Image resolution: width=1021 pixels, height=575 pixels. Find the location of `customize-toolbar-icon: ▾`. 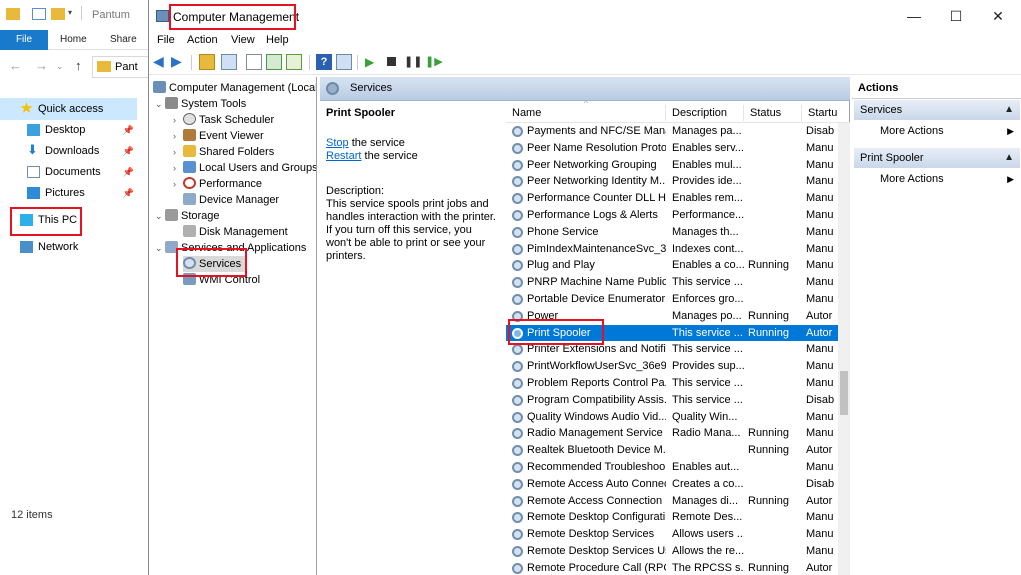

customize-toolbar-icon: ▾ is located at coordinates (70, 12).